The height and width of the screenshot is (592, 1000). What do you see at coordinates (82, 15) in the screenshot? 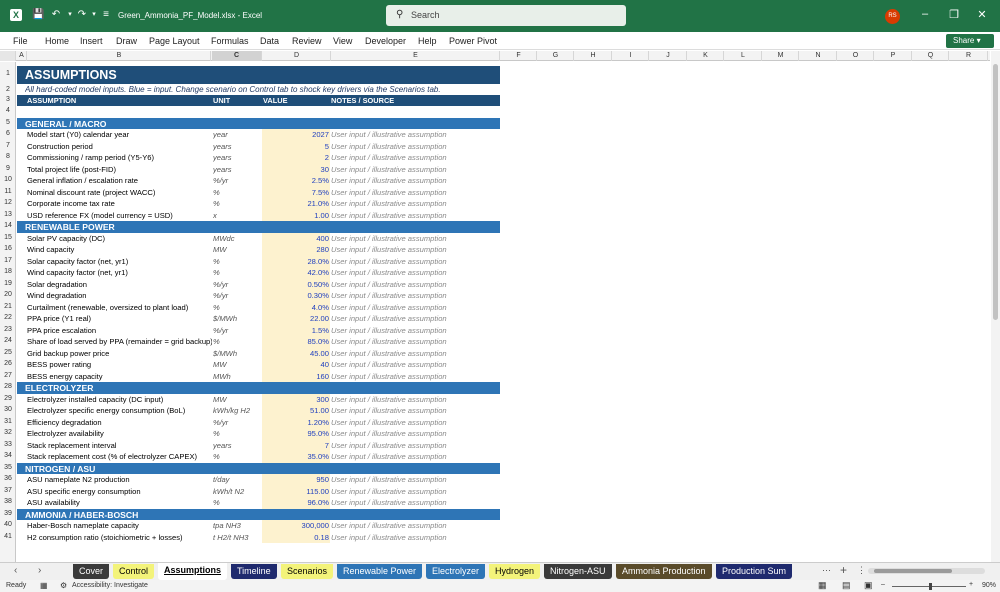
I see `redo-icon: ↷` at bounding box center [82, 15].